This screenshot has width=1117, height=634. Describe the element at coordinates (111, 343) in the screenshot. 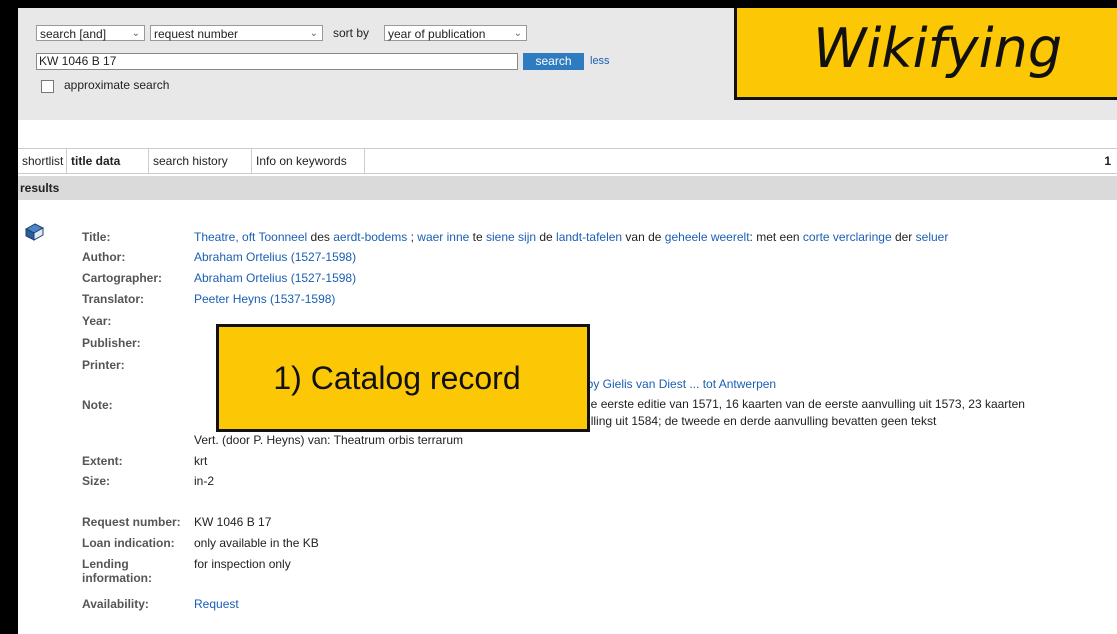

I see `publisher-label: Publisher:` at that location.